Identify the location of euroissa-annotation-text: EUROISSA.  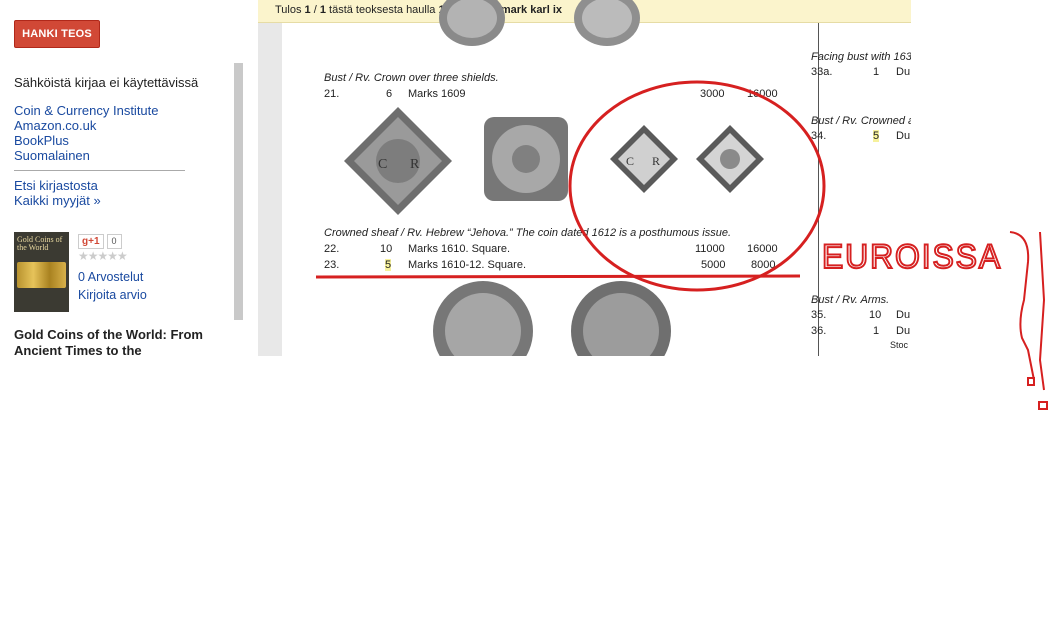
(912, 257).